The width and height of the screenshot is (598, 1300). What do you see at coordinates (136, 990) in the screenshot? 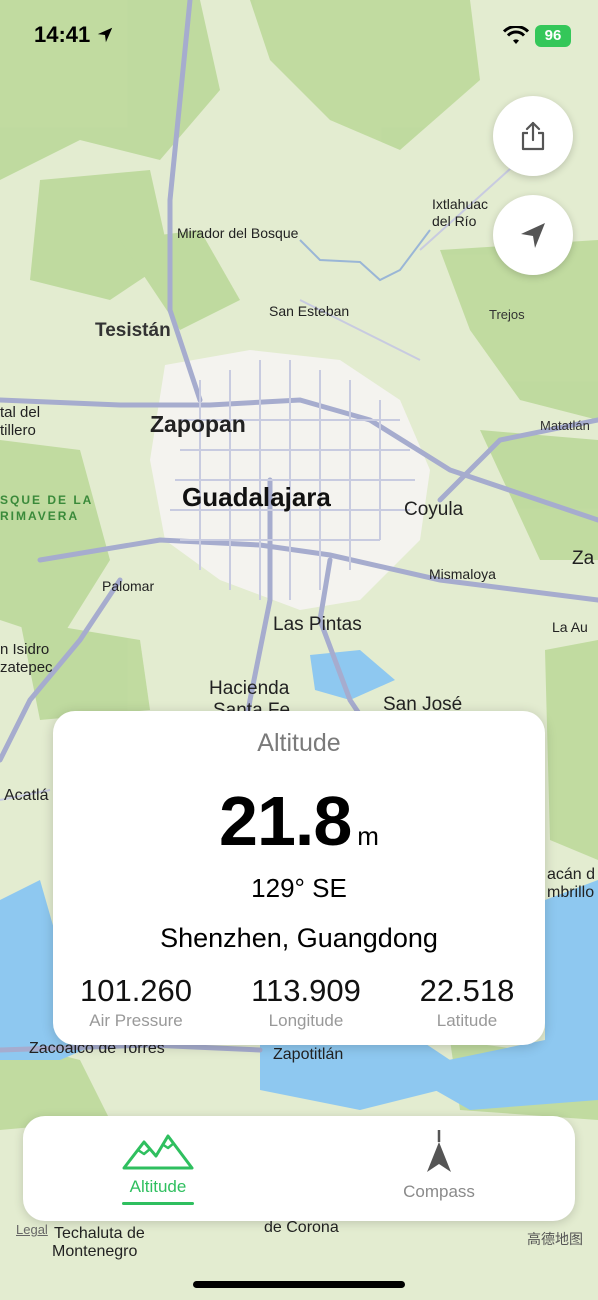
I see `air-pressure-value: 101.260` at bounding box center [136, 990].